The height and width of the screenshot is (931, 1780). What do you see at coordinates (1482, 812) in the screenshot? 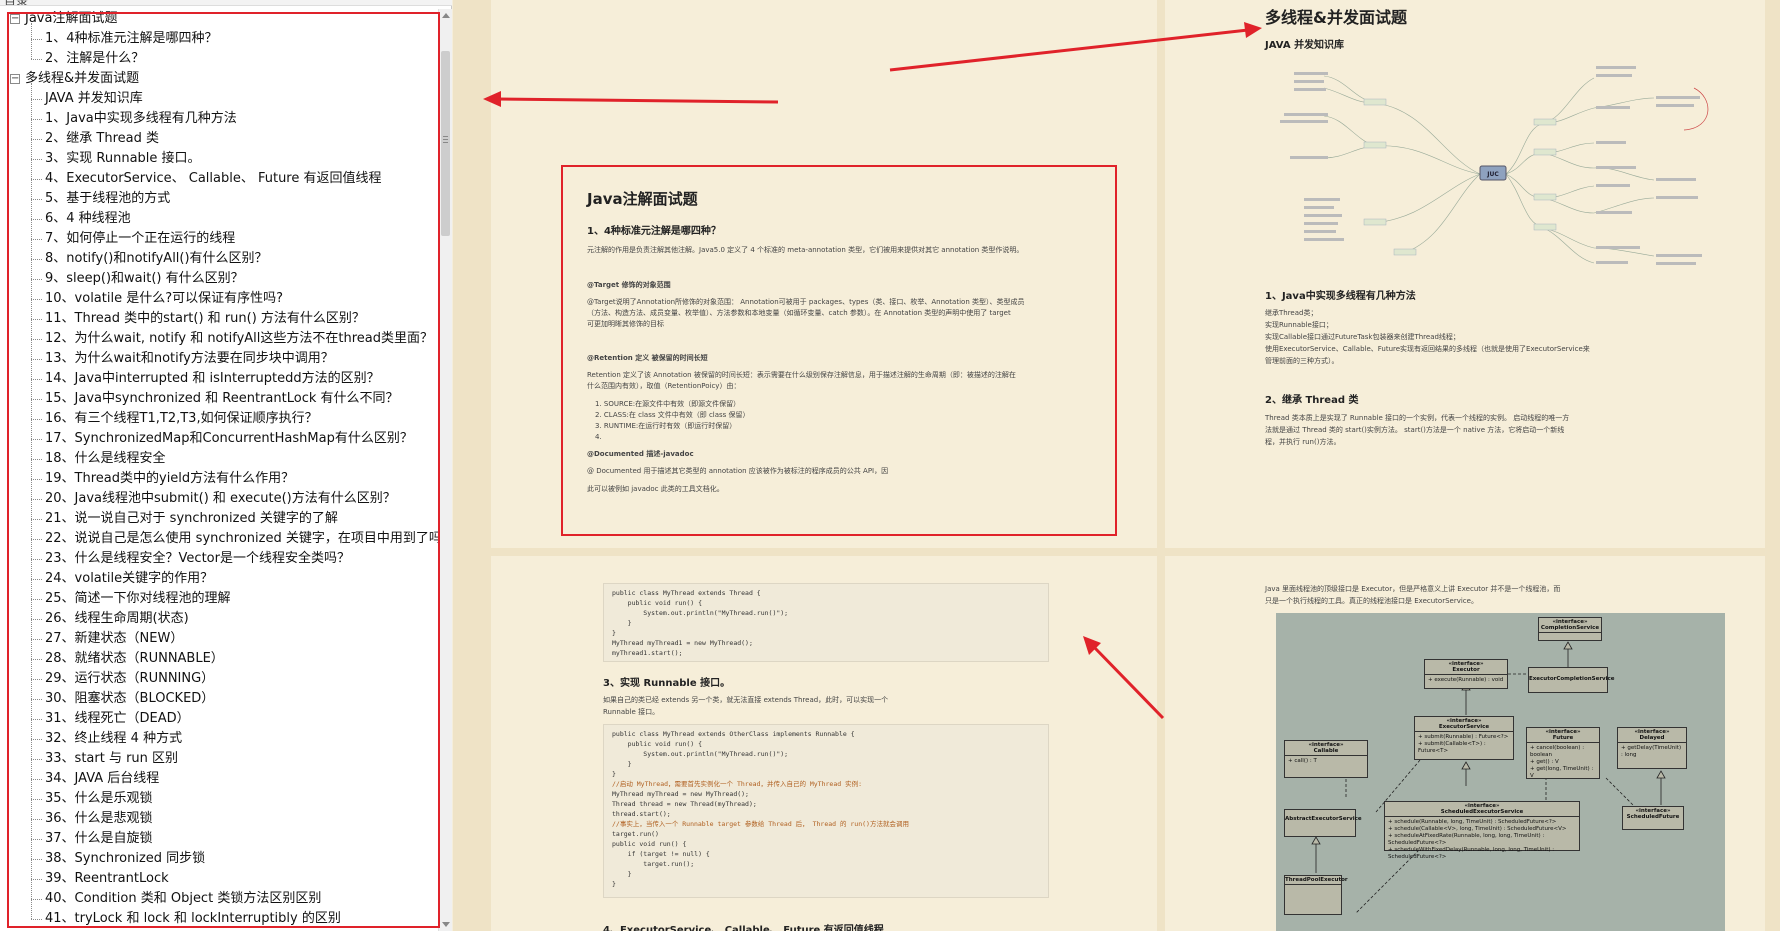
I see `uml-class-name: ScheduledExecutorService` at bounding box center [1482, 812].